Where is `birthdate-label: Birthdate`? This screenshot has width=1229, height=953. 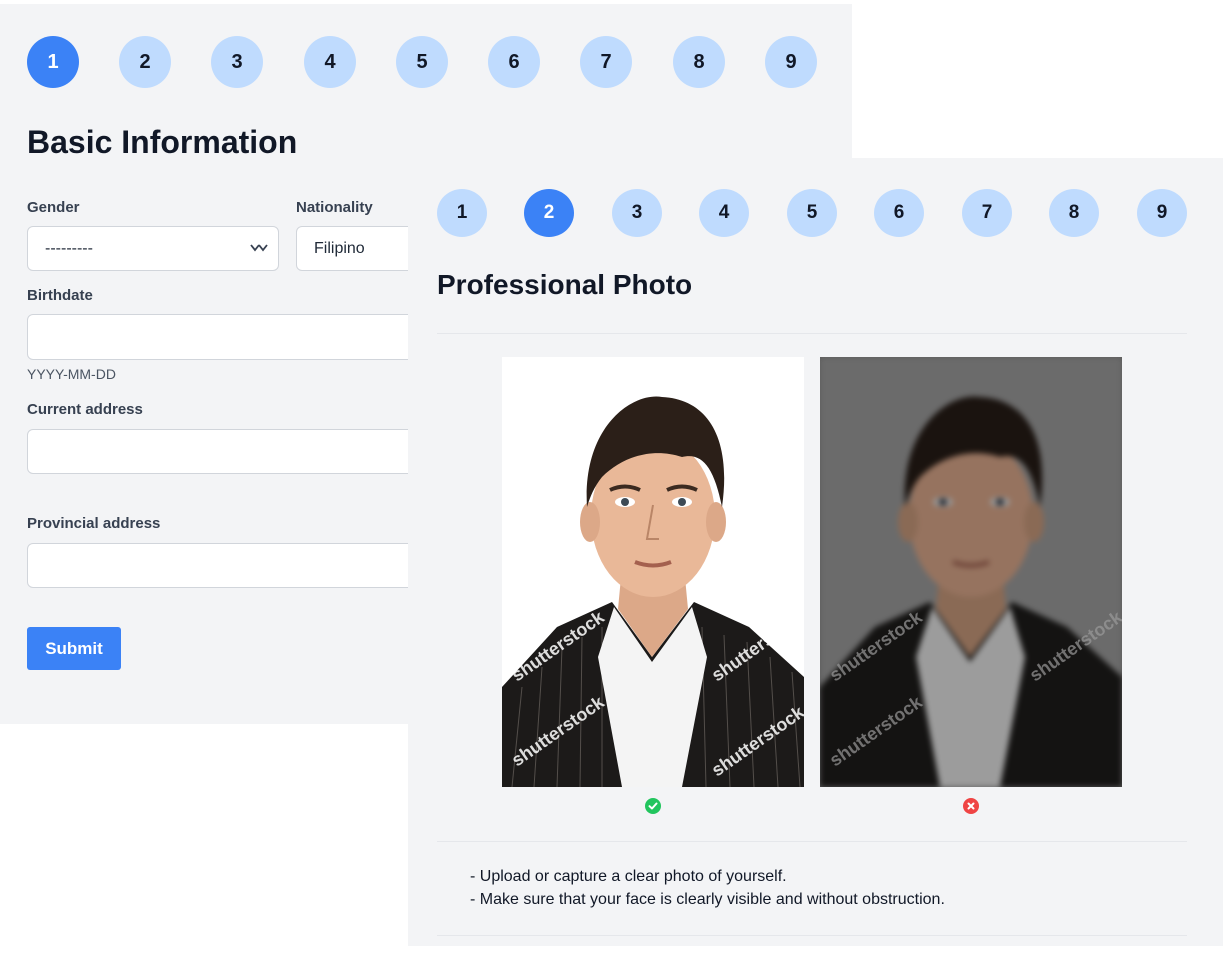 birthdate-label: Birthdate is located at coordinates (60, 295).